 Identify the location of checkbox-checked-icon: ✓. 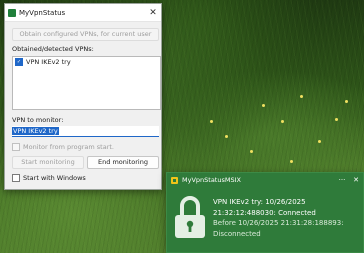
(19, 62).